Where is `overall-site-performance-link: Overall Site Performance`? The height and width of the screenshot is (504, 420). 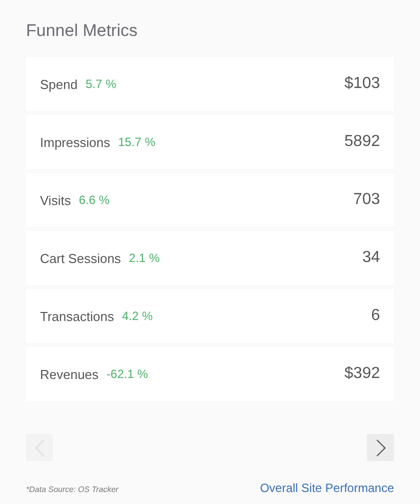
overall-site-performance-link: Overall Site Performance is located at coordinates (327, 488).